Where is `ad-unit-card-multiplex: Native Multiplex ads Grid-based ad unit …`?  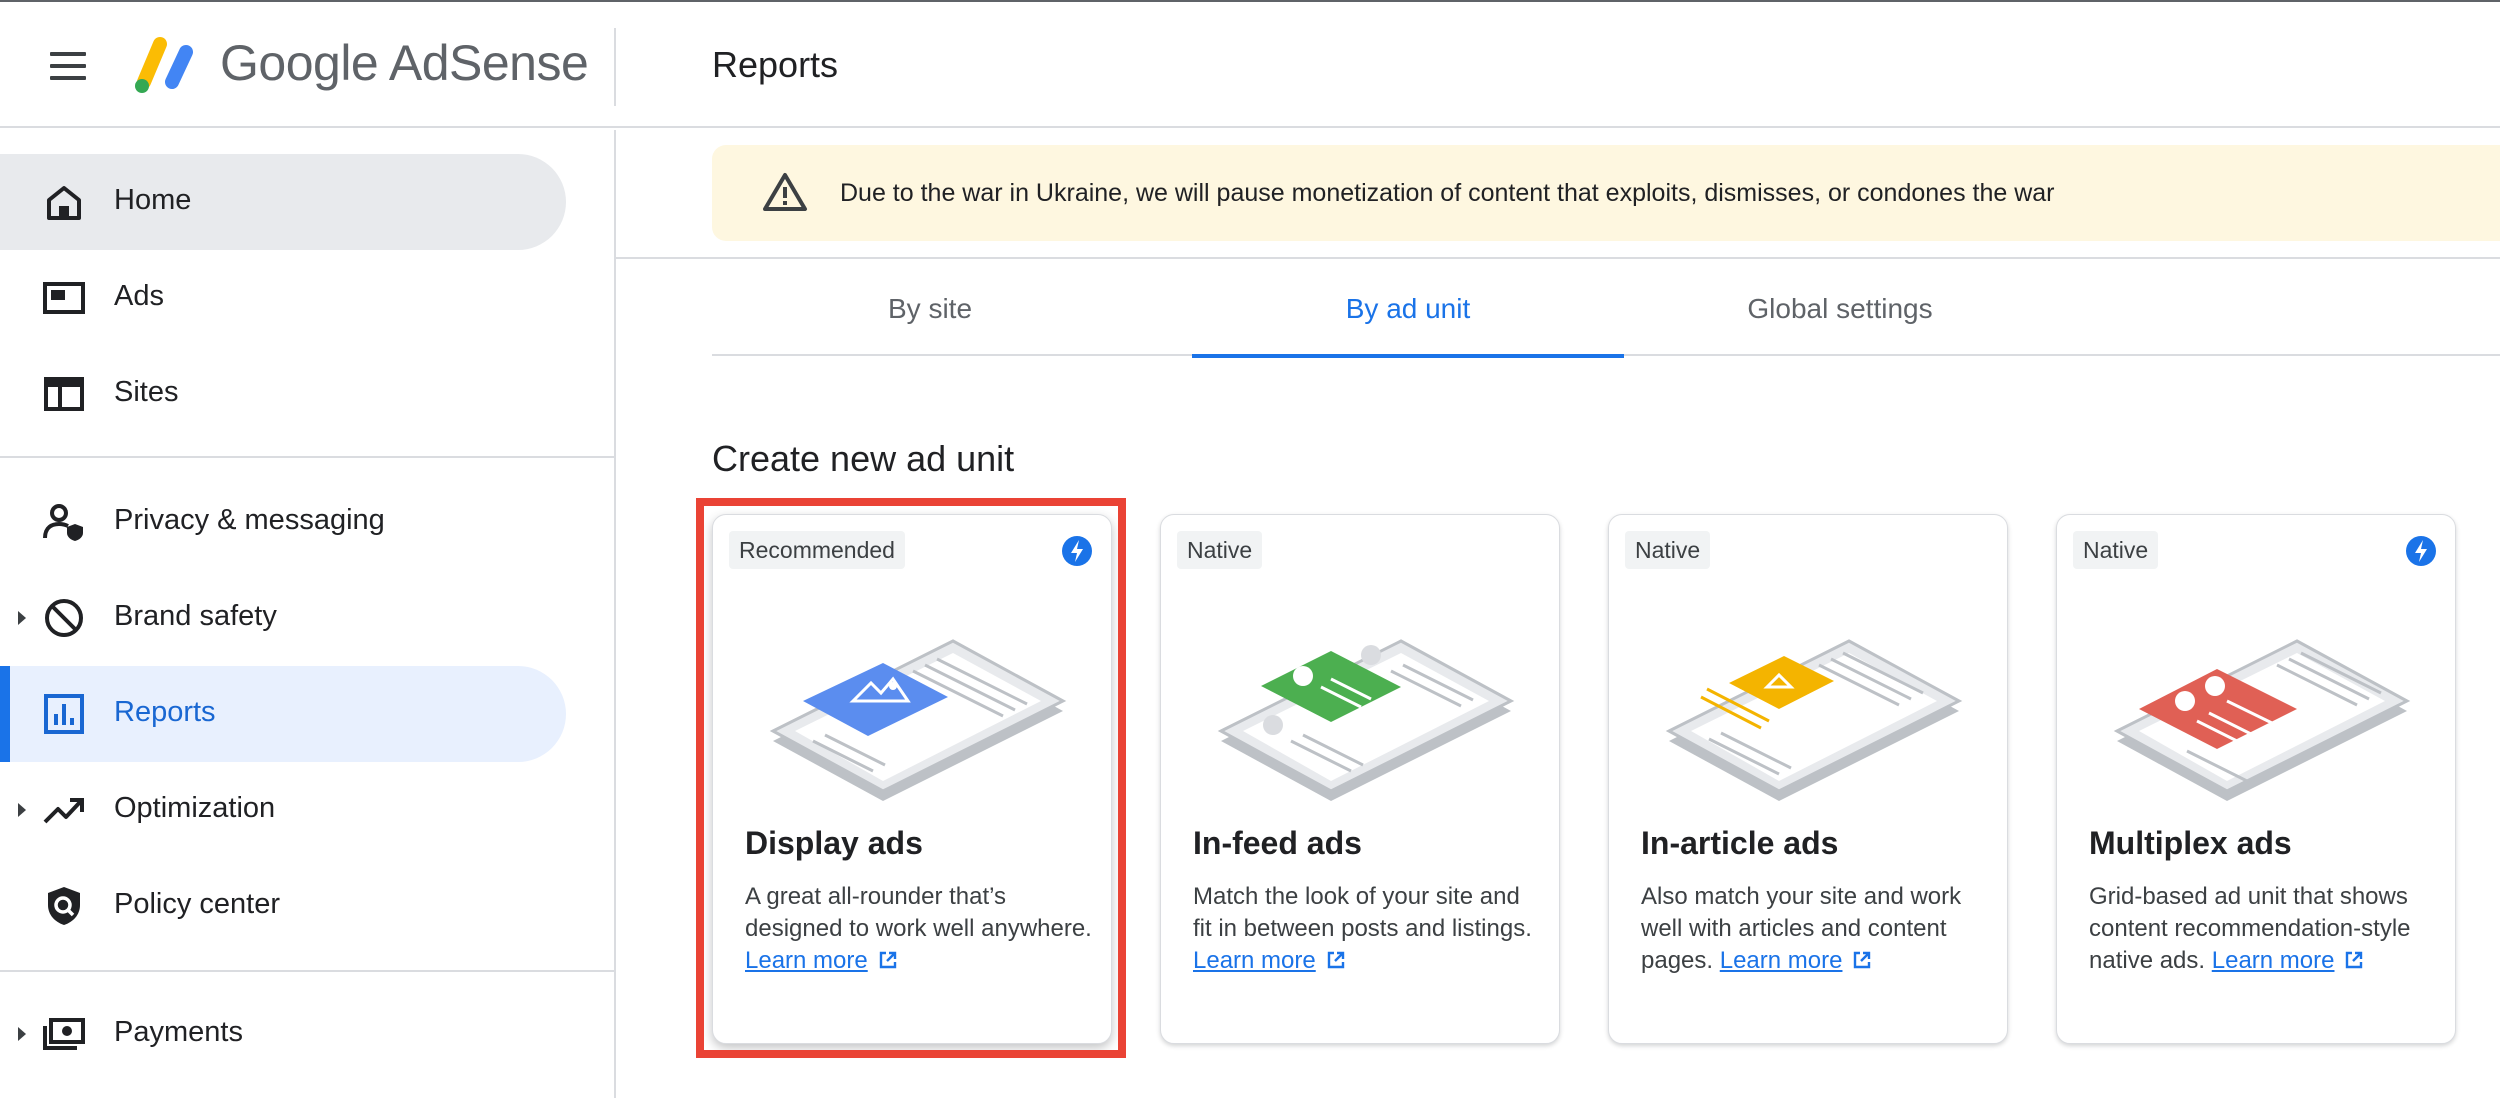 ad-unit-card-multiplex: Native Multiplex ads Grid-based ad unit … is located at coordinates (2256, 779).